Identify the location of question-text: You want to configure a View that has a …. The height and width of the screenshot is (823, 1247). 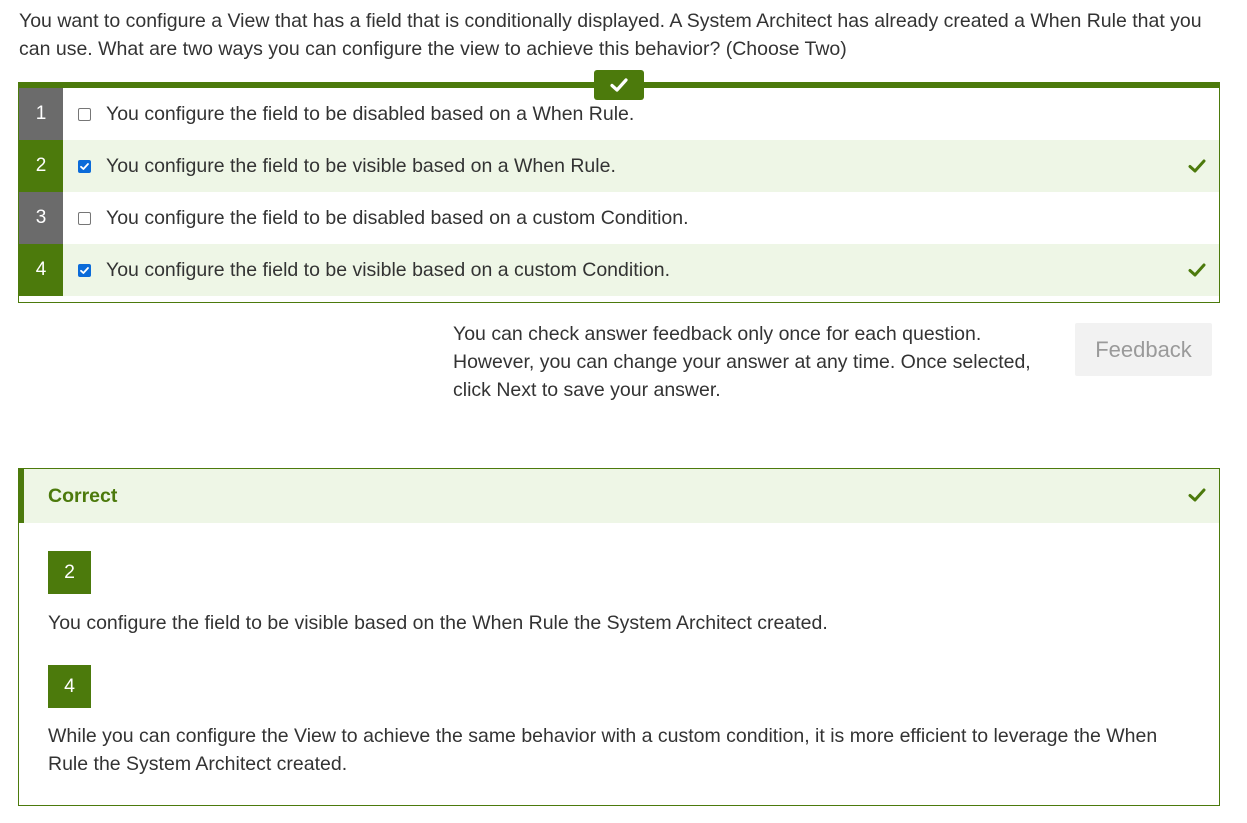
(610, 35).